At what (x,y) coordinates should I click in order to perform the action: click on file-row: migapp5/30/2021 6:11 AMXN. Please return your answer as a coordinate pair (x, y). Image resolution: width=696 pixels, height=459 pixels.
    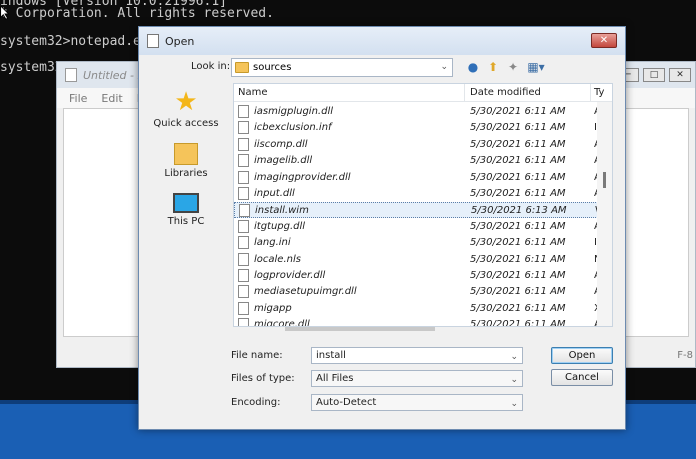
    Looking at the image, I should click on (423, 309).